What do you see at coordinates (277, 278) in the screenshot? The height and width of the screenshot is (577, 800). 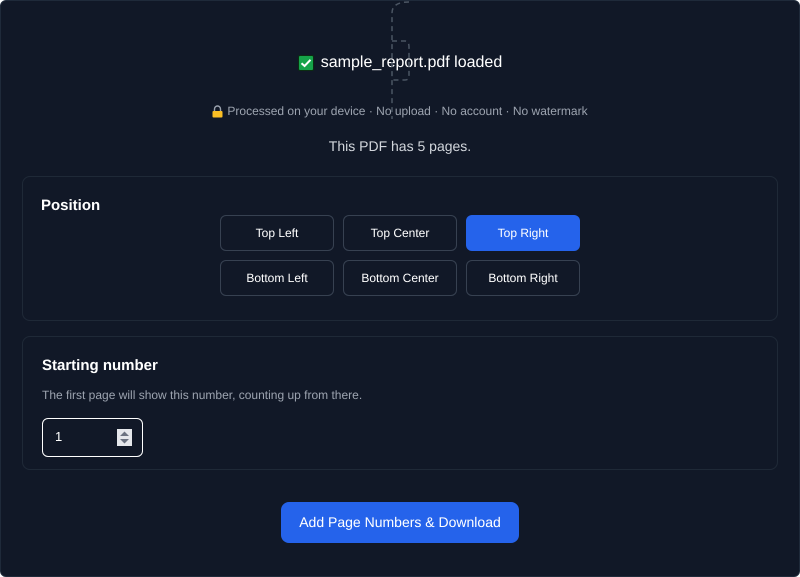 I see `position-option: Bottom Left` at bounding box center [277, 278].